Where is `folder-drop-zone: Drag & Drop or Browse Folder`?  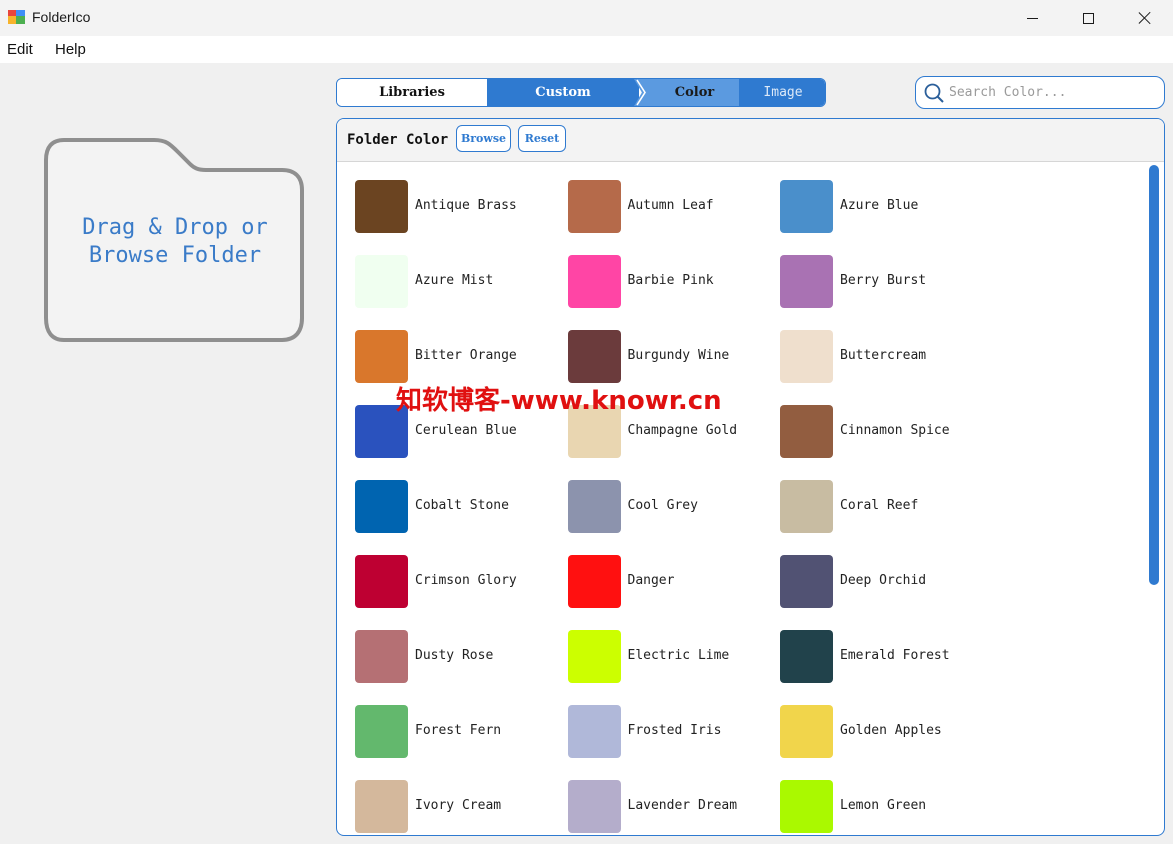 folder-drop-zone: Drag & Drop or Browse Folder is located at coordinates (175, 241).